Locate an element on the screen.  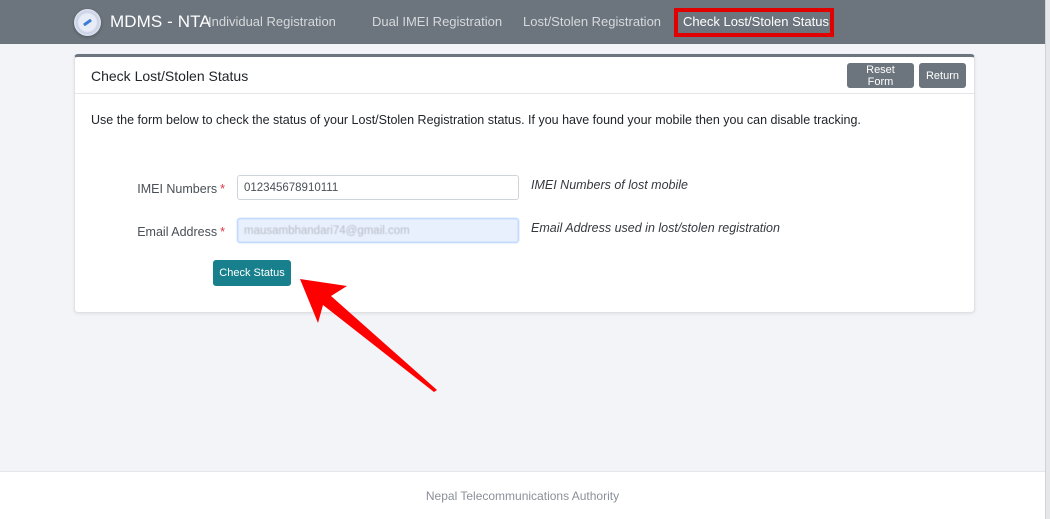
email-label: Email Address * is located at coordinates (155, 232).